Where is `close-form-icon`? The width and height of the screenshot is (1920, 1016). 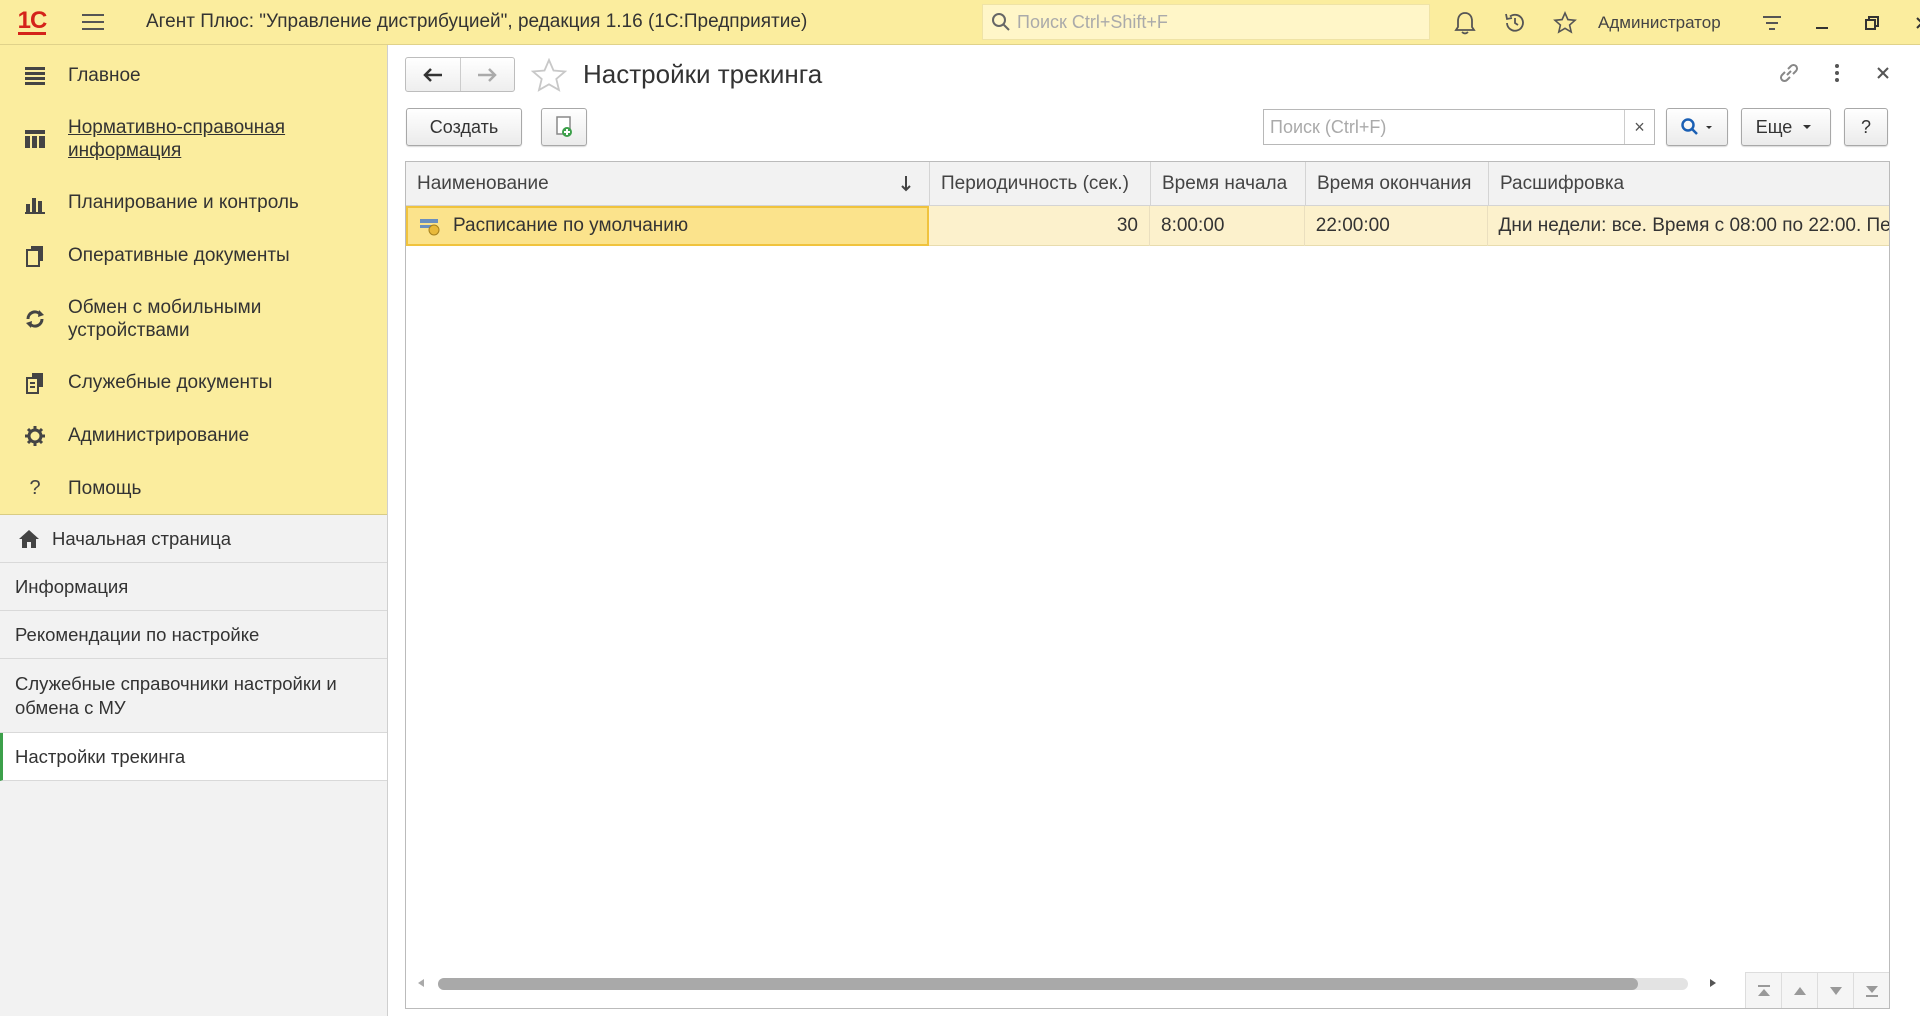
close-form-icon is located at coordinates (1883, 73).